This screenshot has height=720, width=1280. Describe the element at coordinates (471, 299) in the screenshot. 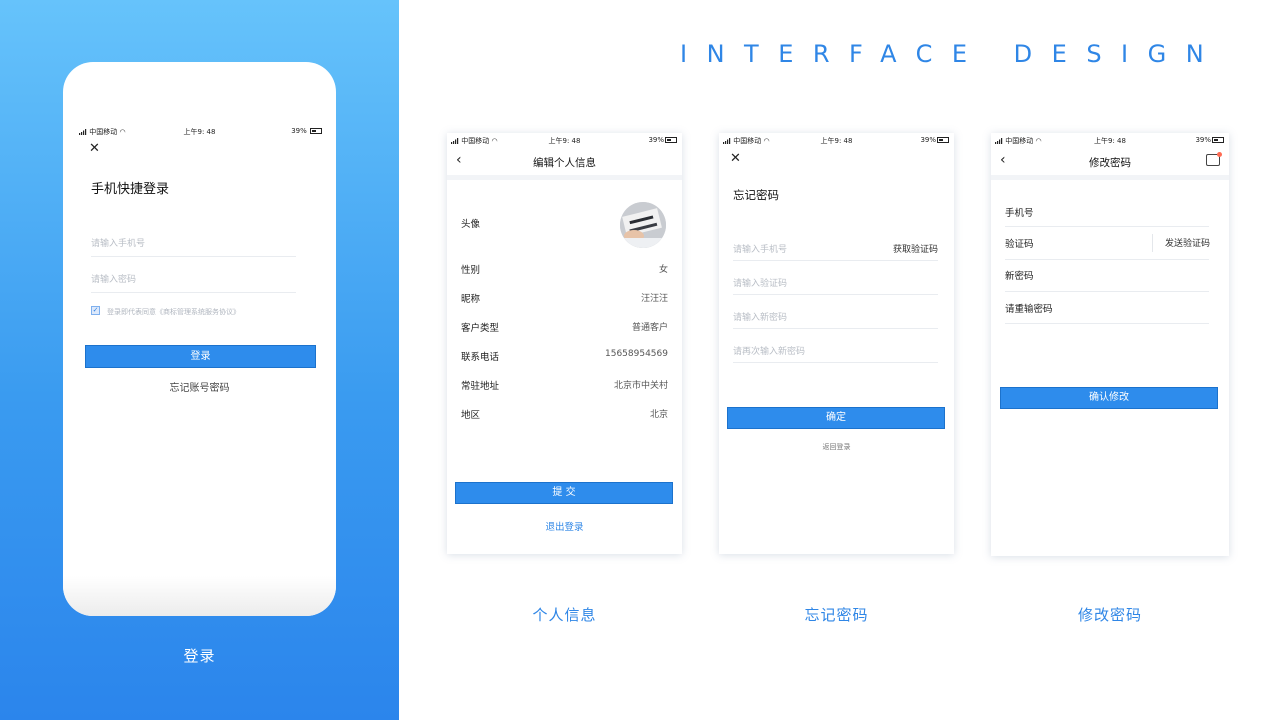

I see `field-label: 昵称` at that location.